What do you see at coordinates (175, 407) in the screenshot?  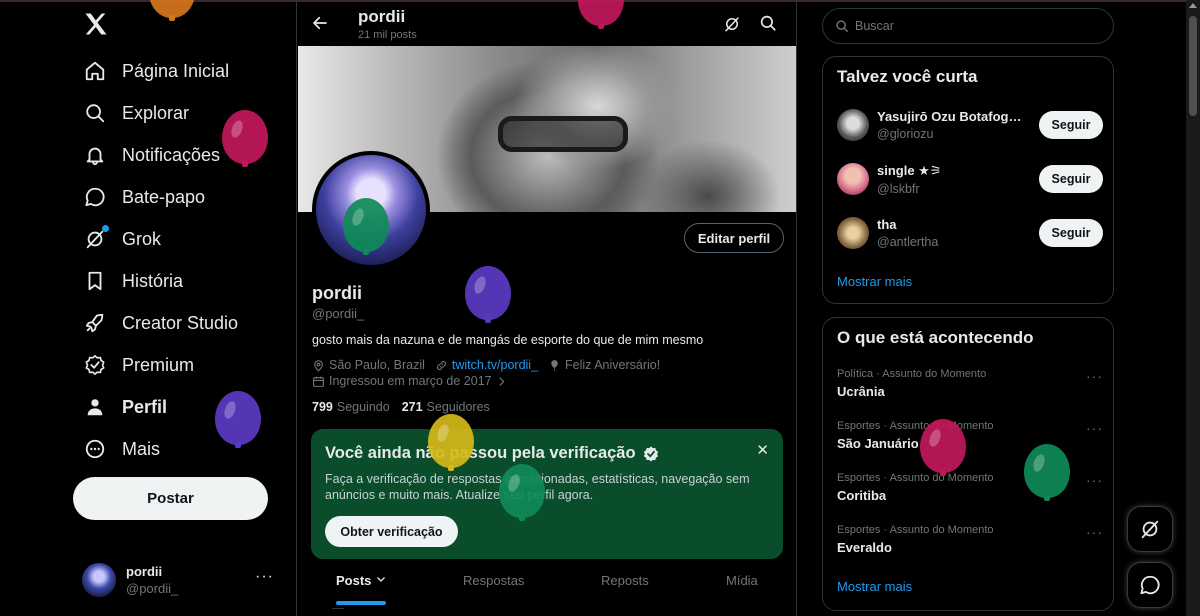 I see `nav-item-profile: Perfil` at bounding box center [175, 407].